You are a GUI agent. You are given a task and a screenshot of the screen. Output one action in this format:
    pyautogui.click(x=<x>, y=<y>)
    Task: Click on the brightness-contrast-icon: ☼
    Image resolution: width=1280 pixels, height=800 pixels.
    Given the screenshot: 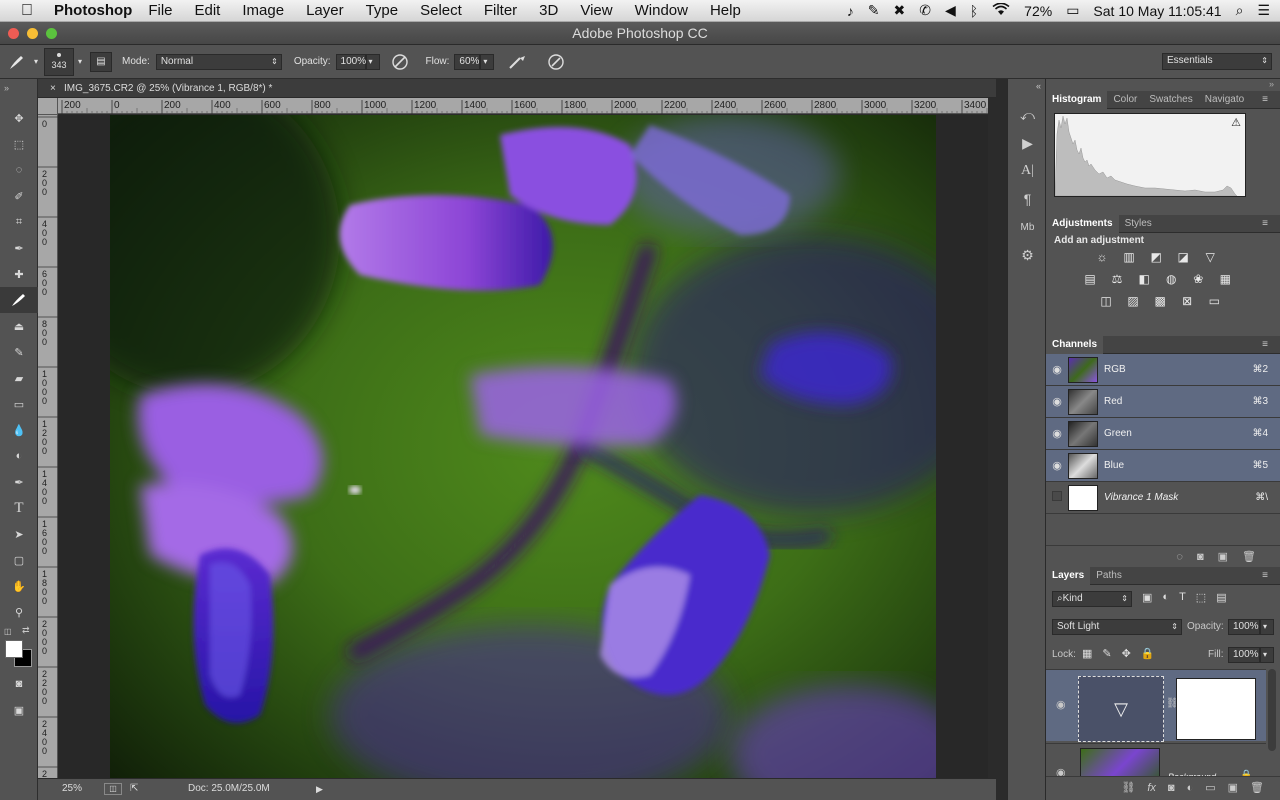 What is the action you would take?
    pyautogui.click(x=1102, y=257)
    